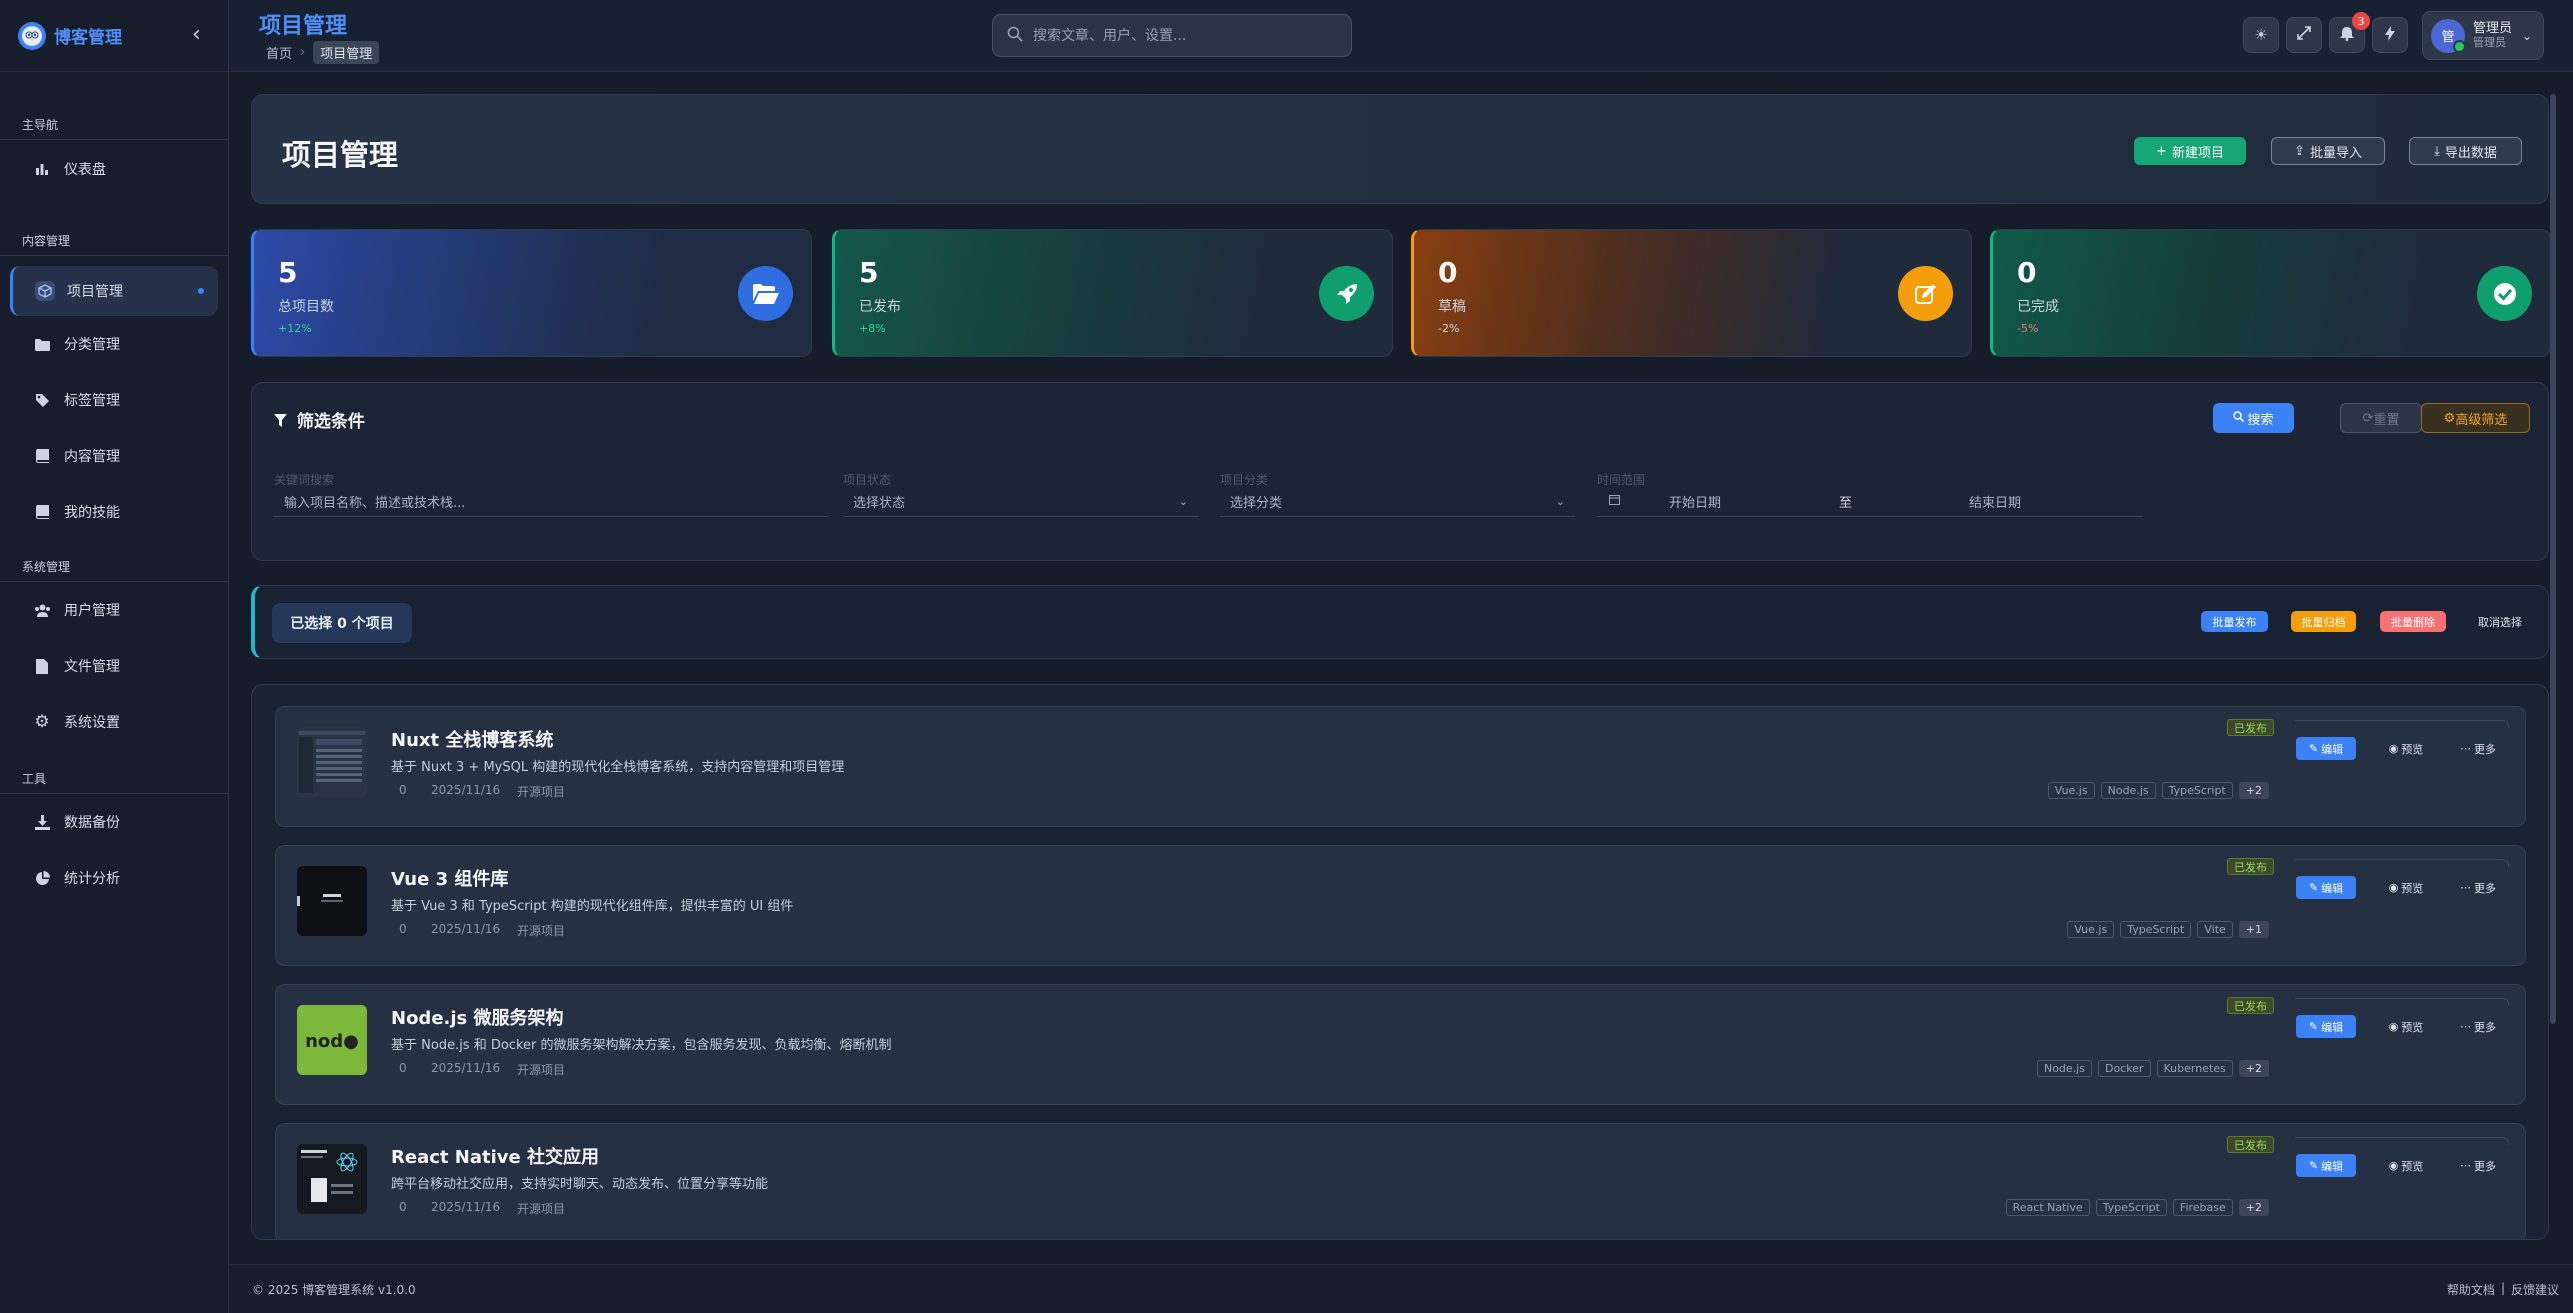 The height and width of the screenshot is (1313, 2573). I want to click on preview-label: 预览, so click(2412, 1166).